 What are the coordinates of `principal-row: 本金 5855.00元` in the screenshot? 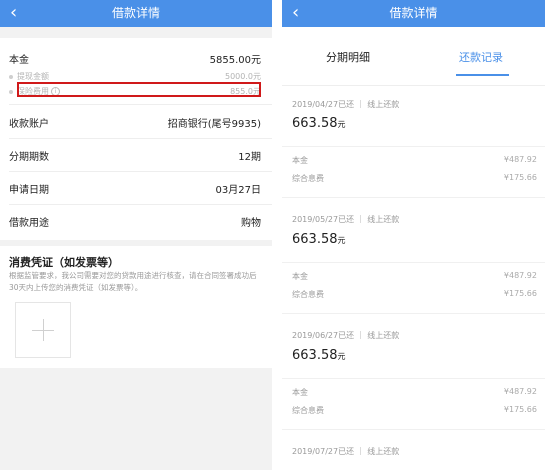 It's located at (135, 58).